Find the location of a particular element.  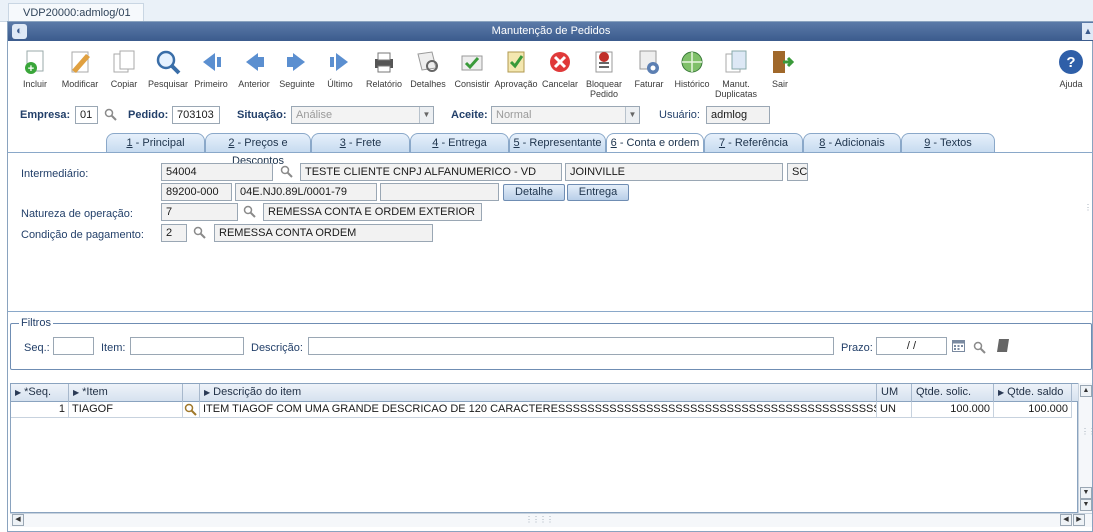

intermediario-code-field: 54004 is located at coordinates (217, 172).